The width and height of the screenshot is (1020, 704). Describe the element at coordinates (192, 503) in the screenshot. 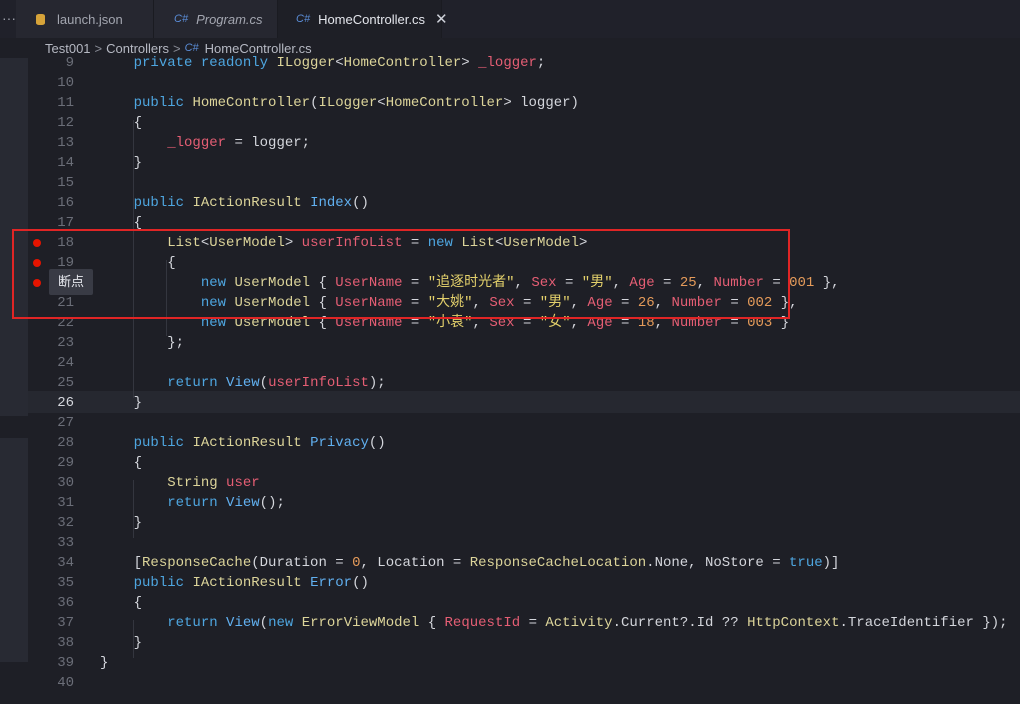

I see `code-text: return View();` at that location.